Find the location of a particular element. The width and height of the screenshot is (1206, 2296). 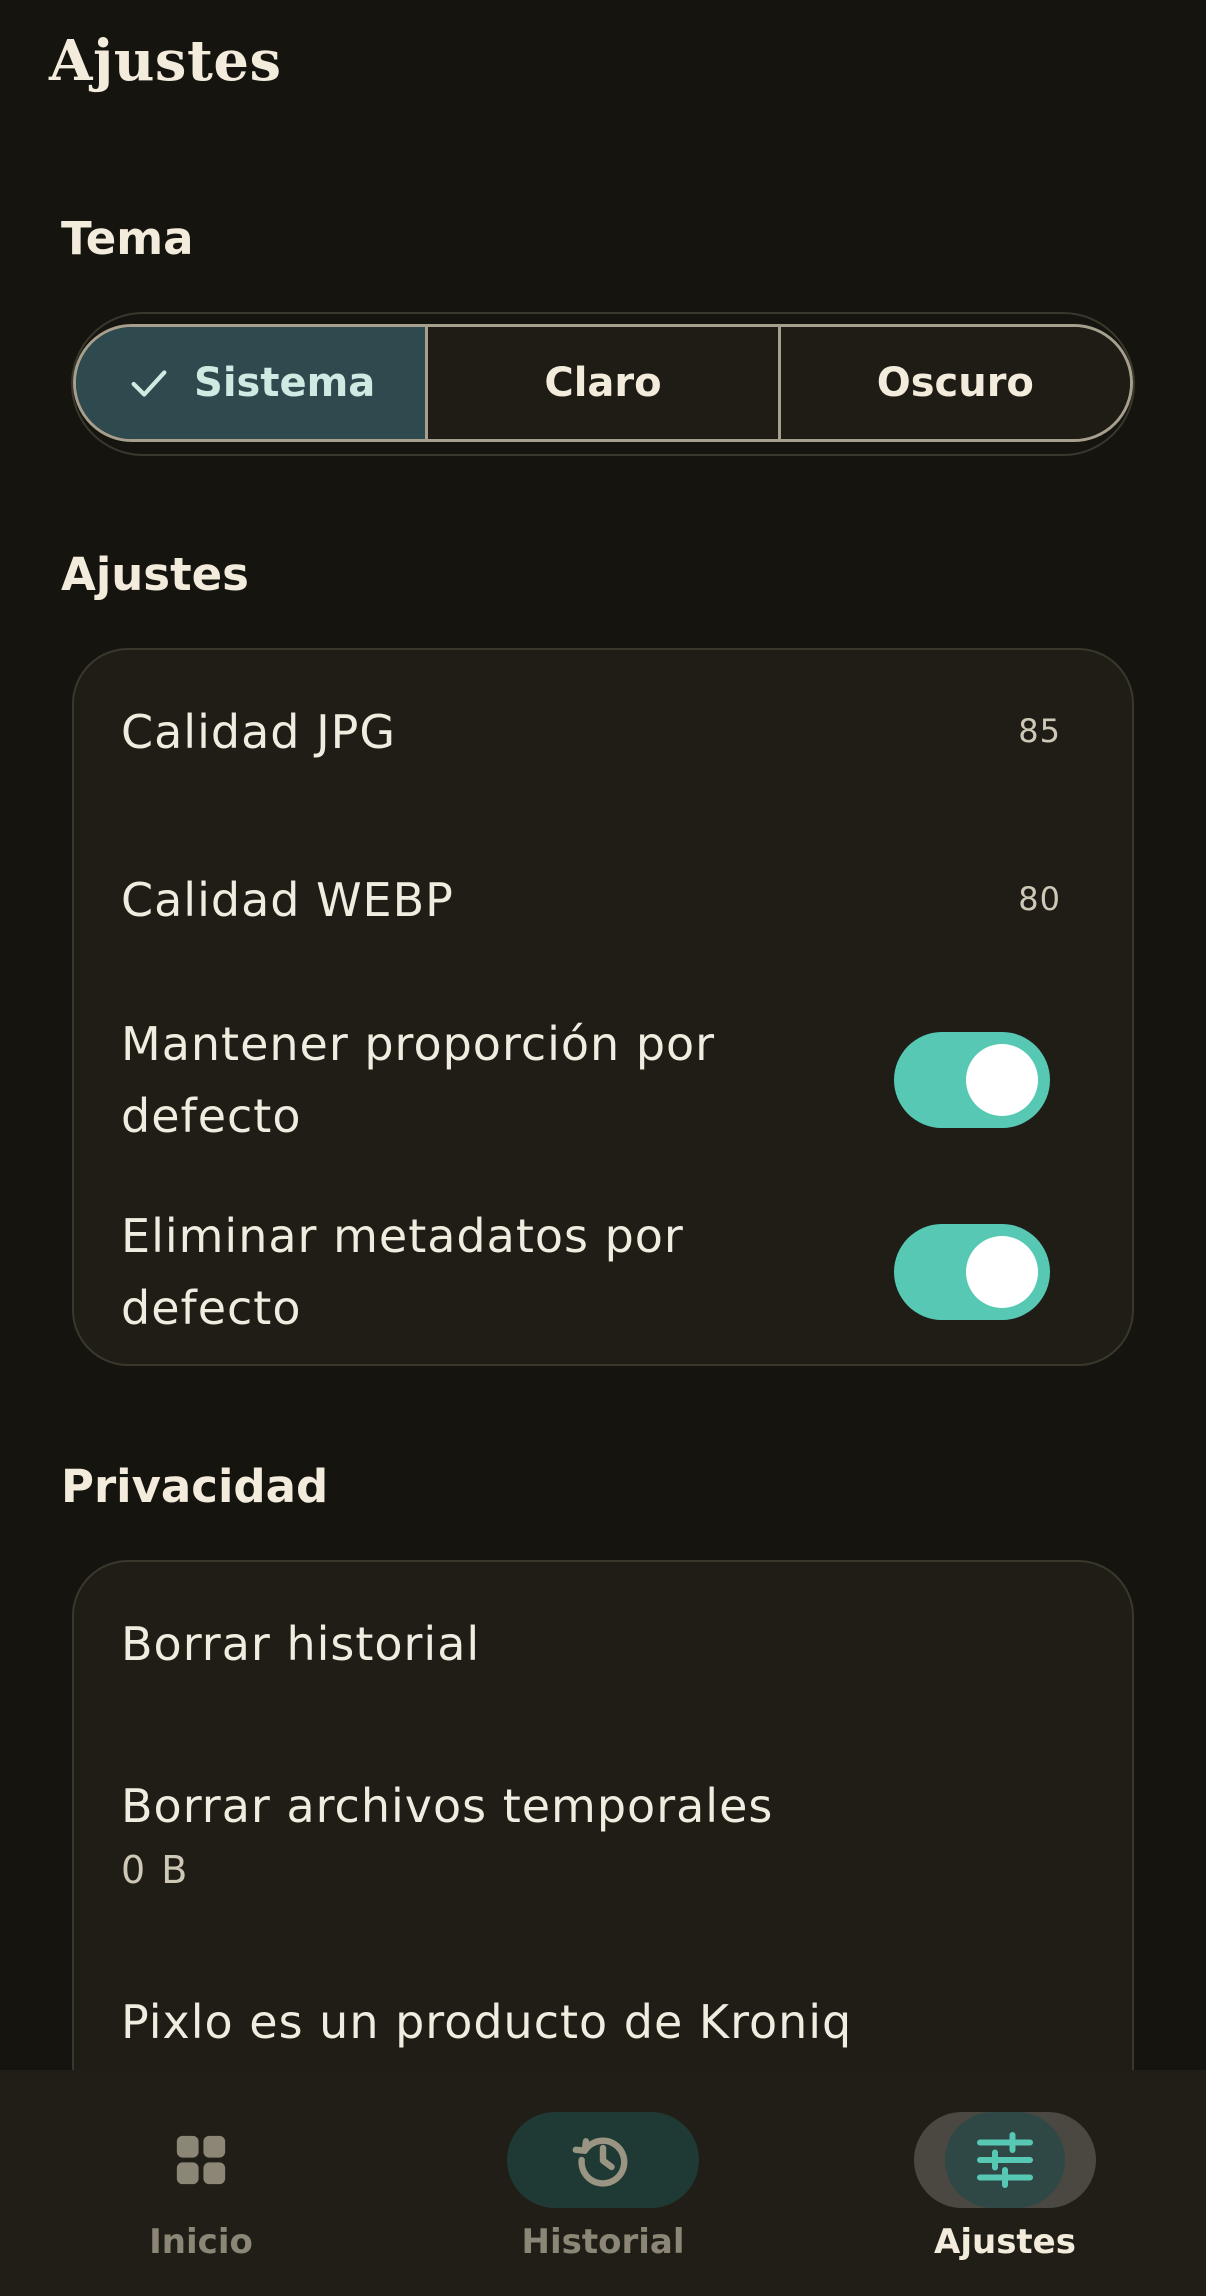

webp-quality-label: Calidad WEBP is located at coordinates (287, 900).